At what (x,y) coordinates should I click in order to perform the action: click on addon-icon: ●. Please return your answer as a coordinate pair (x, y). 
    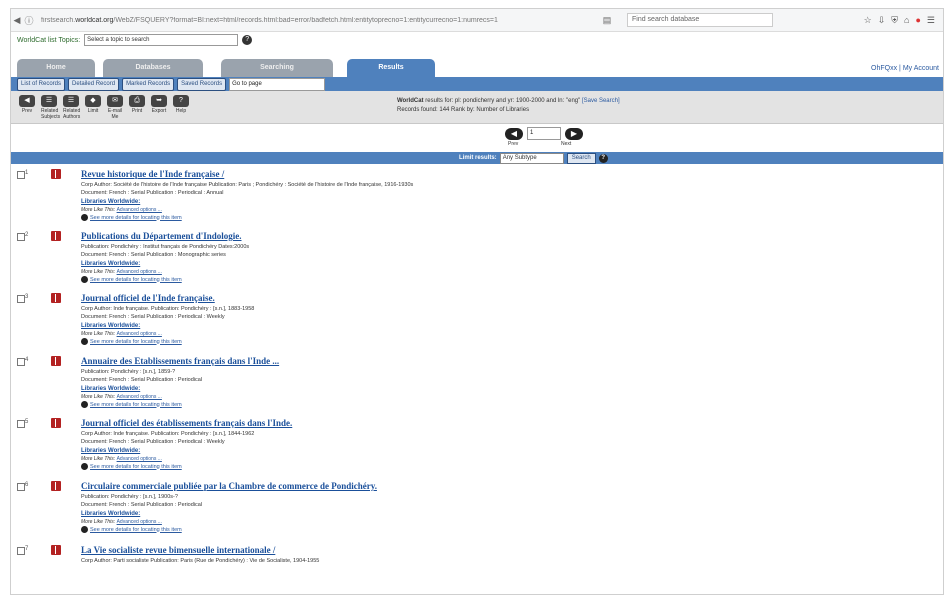
    Looking at the image, I should click on (917, 20).